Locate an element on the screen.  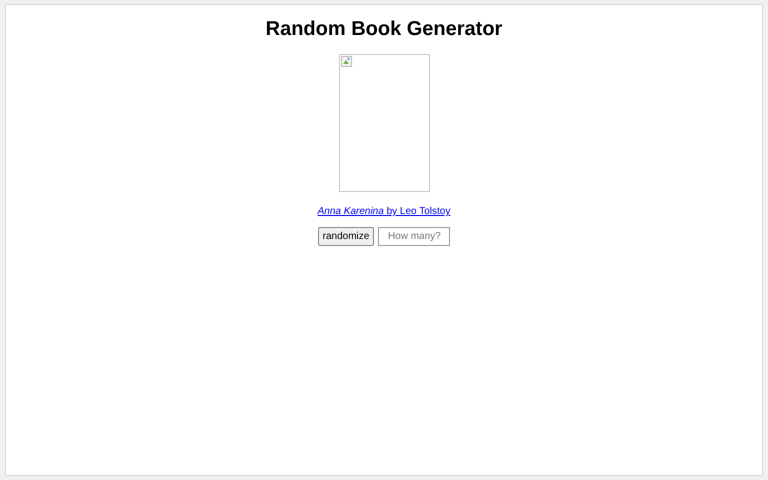
book-link: Anna Karenina by Leo Tolstoy is located at coordinates (384, 211).